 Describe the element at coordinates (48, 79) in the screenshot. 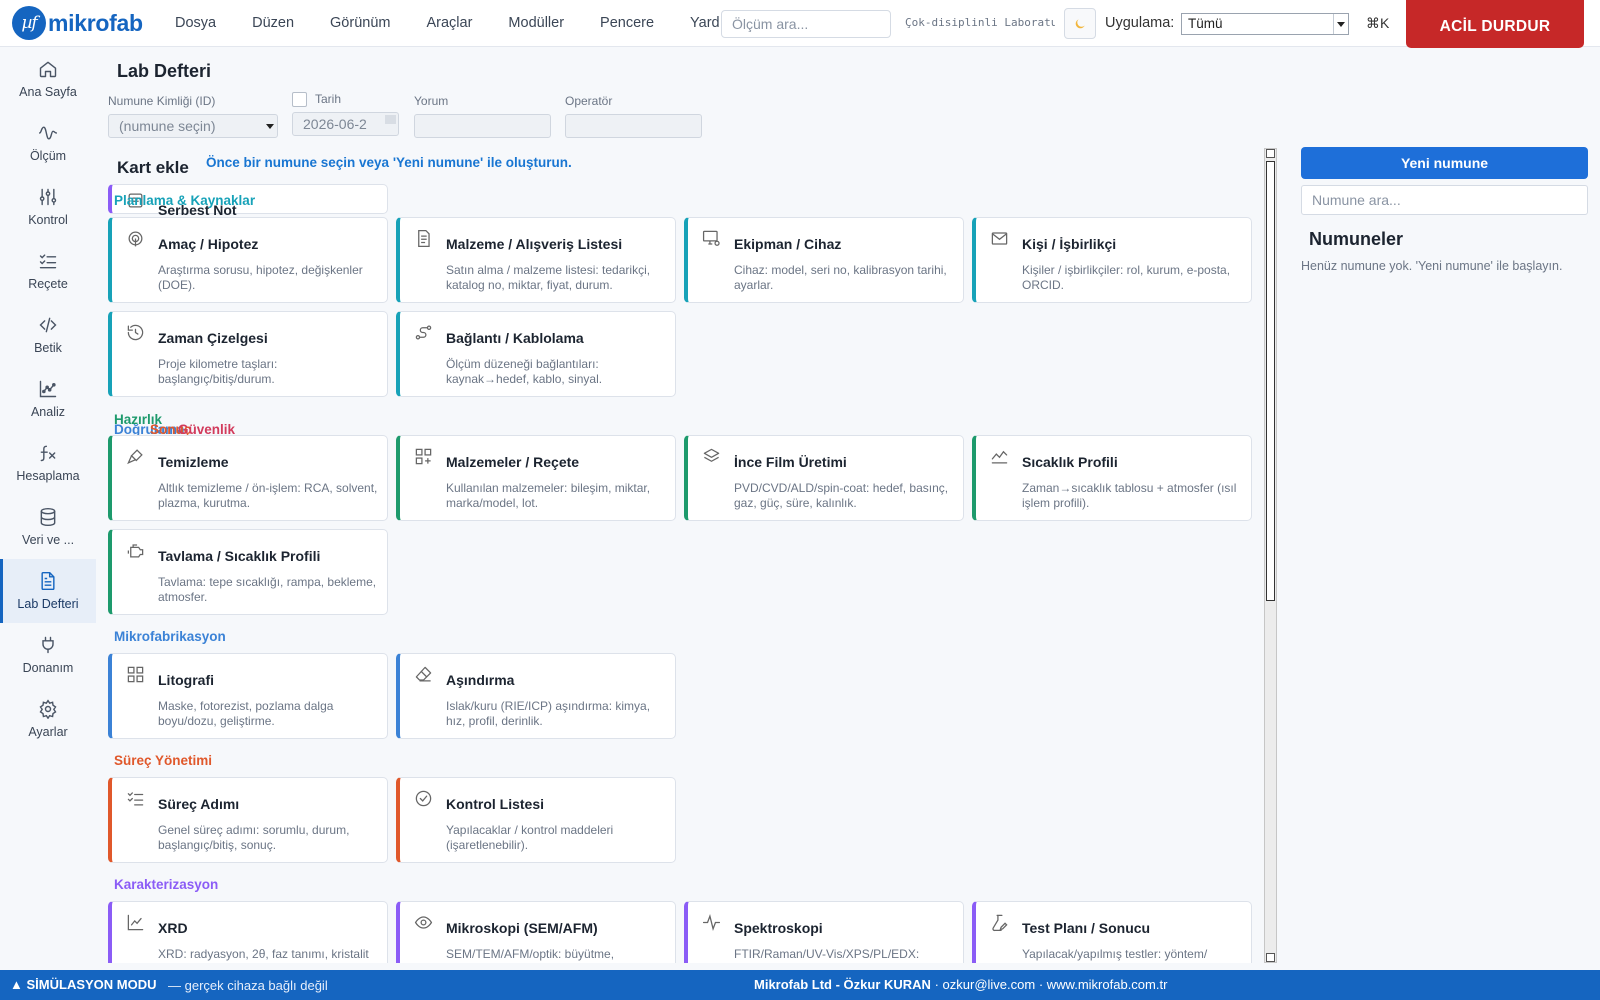

I see `sidebar-item-home: Ana Sayfa` at that location.